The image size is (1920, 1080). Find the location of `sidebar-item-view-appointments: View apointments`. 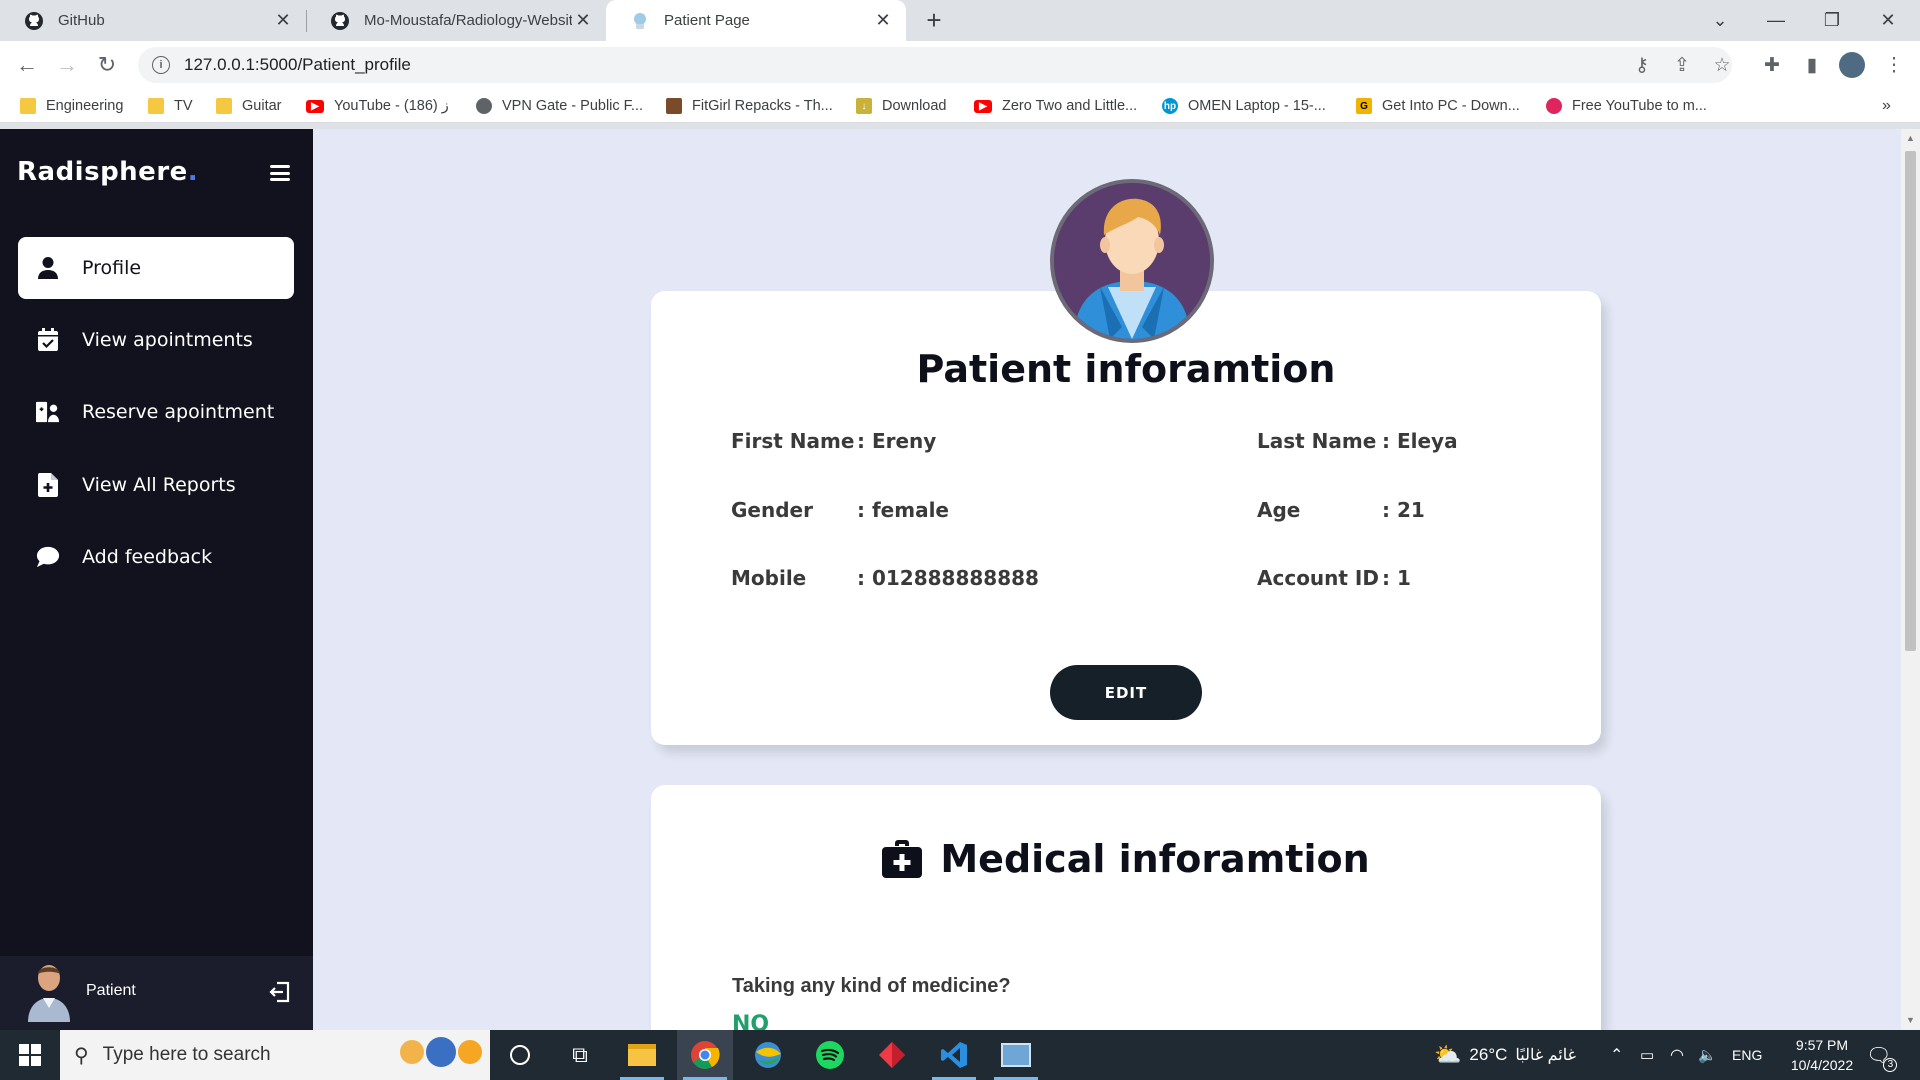

sidebar-item-view-appointments: View apointments is located at coordinates (156, 340).